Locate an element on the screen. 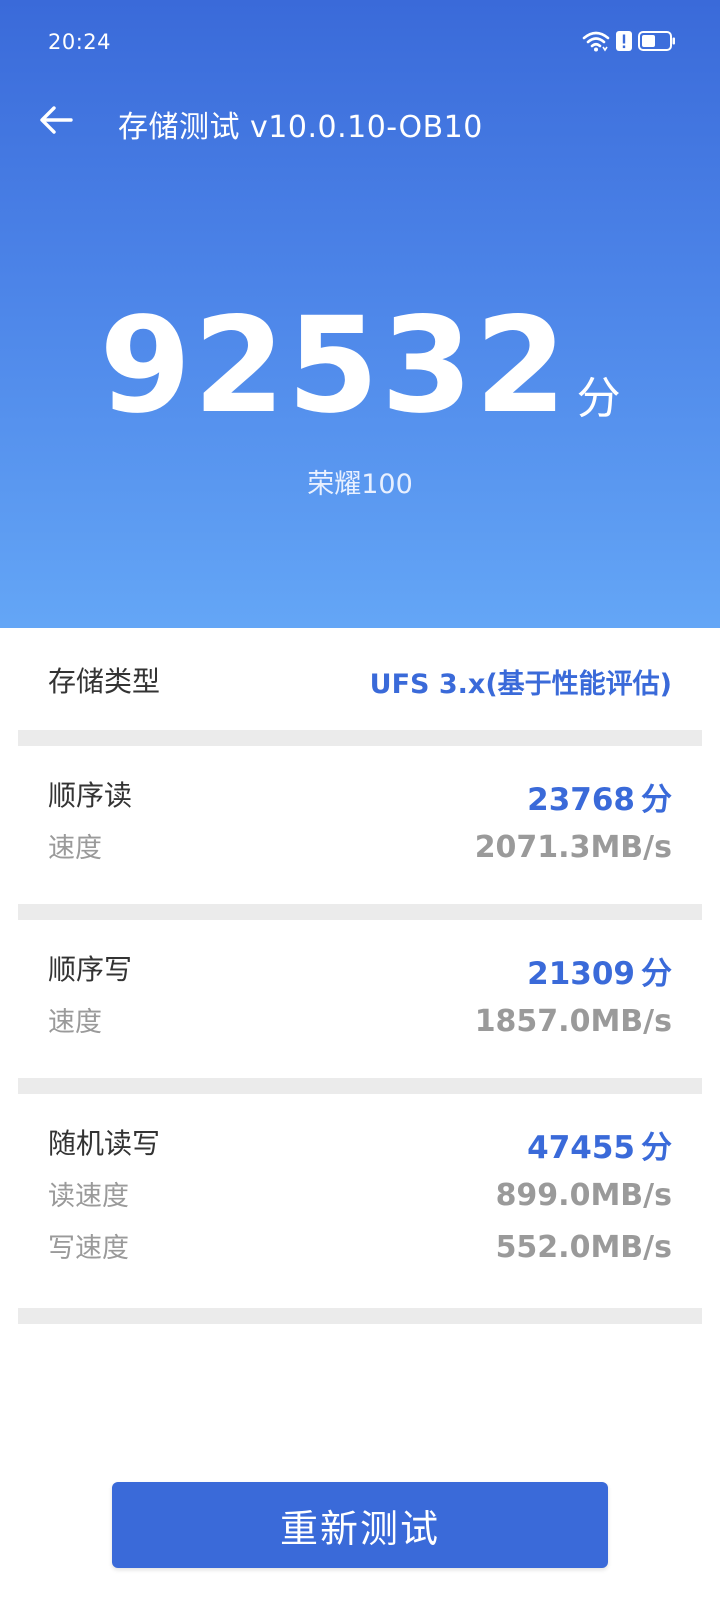  status-time: 20:24 is located at coordinates (80, 42).